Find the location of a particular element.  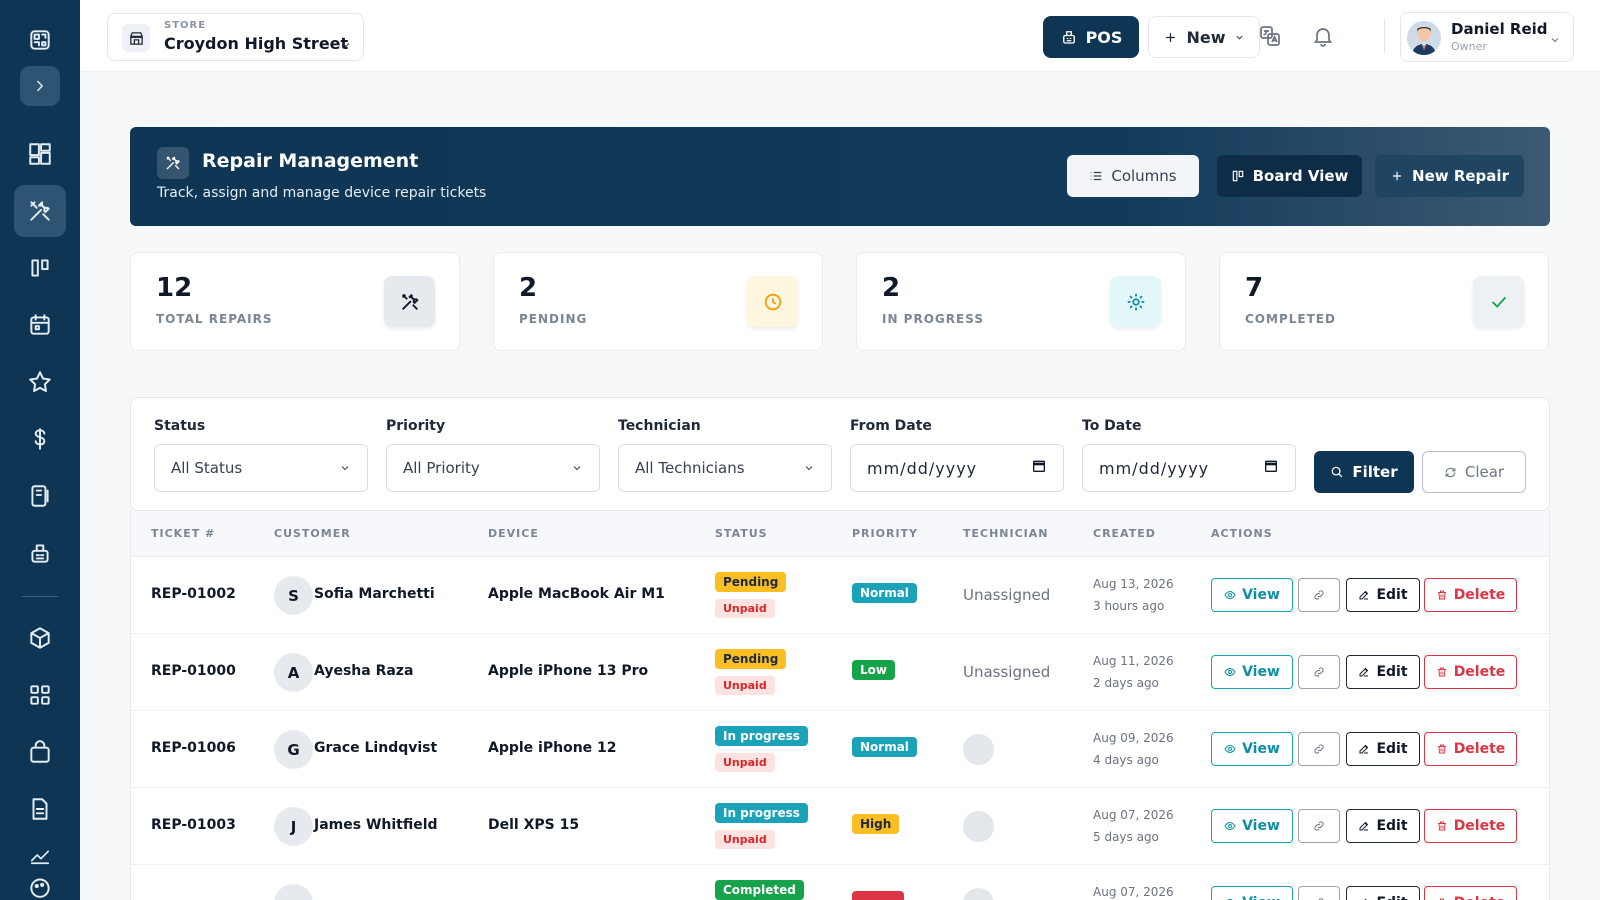

from-date-filter: From Date mm/dd/yyyy is located at coordinates (957, 455).